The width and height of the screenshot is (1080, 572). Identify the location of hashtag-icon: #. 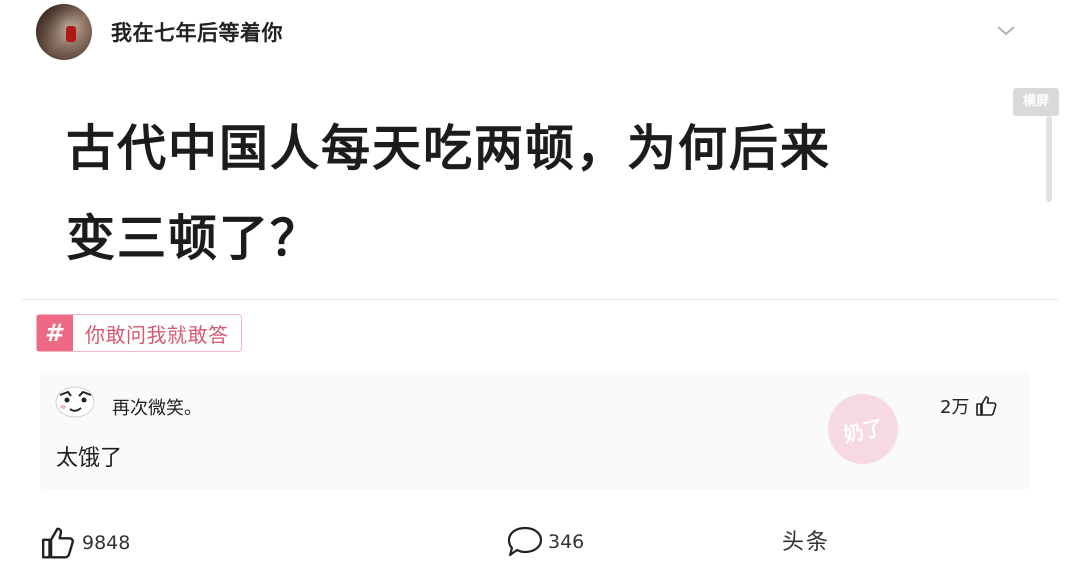
(55, 333).